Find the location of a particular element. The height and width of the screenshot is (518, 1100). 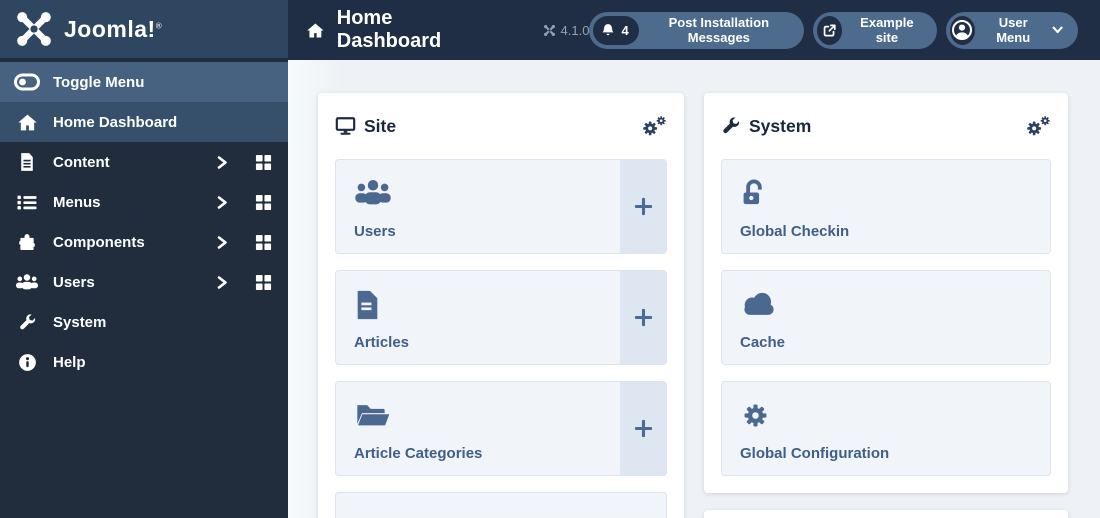

example-site-button: Example site is located at coordinates (874, 30).